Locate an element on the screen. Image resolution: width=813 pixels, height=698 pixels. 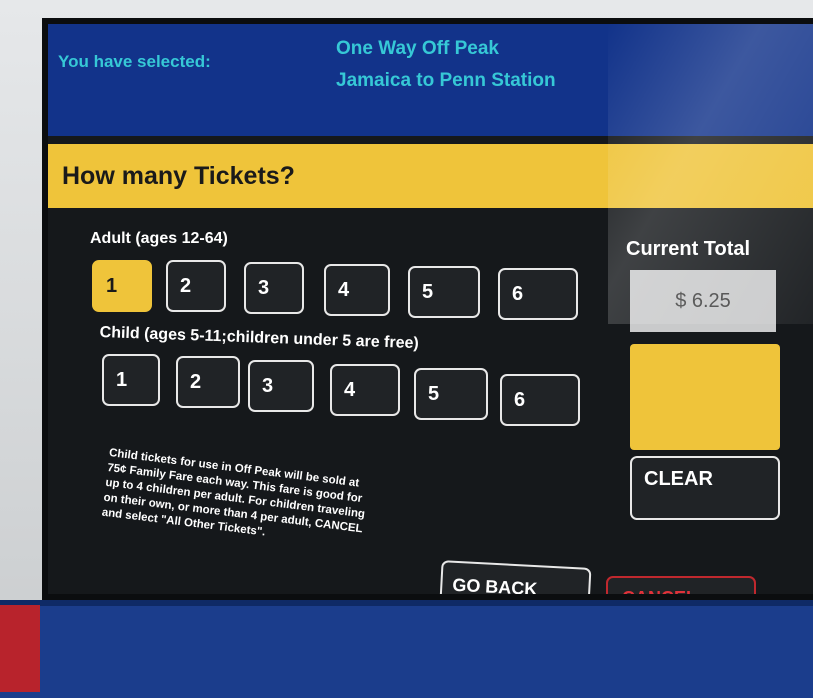
adult-label: Adult (ages 12-64) is located at coordinates (159, 238).